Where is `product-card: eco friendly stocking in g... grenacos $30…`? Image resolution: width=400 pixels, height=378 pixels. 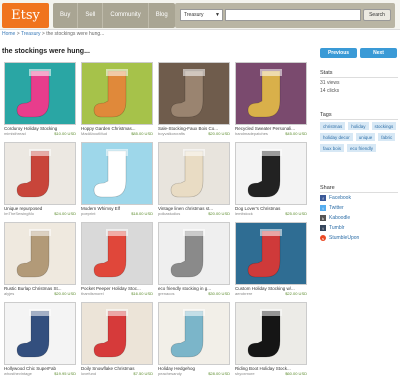
product-card: eco friendly stocking in g... grenacos $30… is located at coordinates (194, 260).